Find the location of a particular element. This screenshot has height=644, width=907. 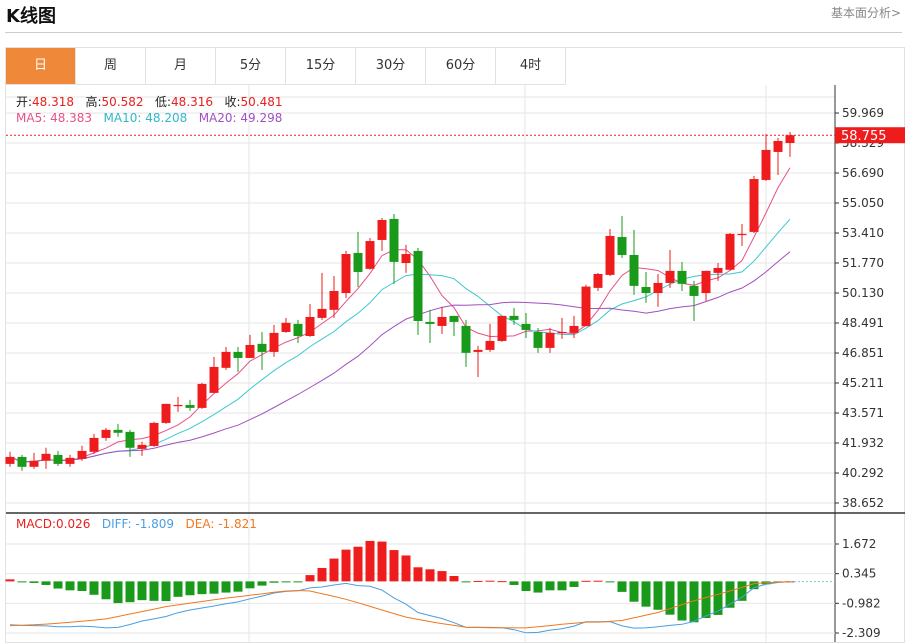

price-tick-label: 56.690 is located at coordinates (863, 173).